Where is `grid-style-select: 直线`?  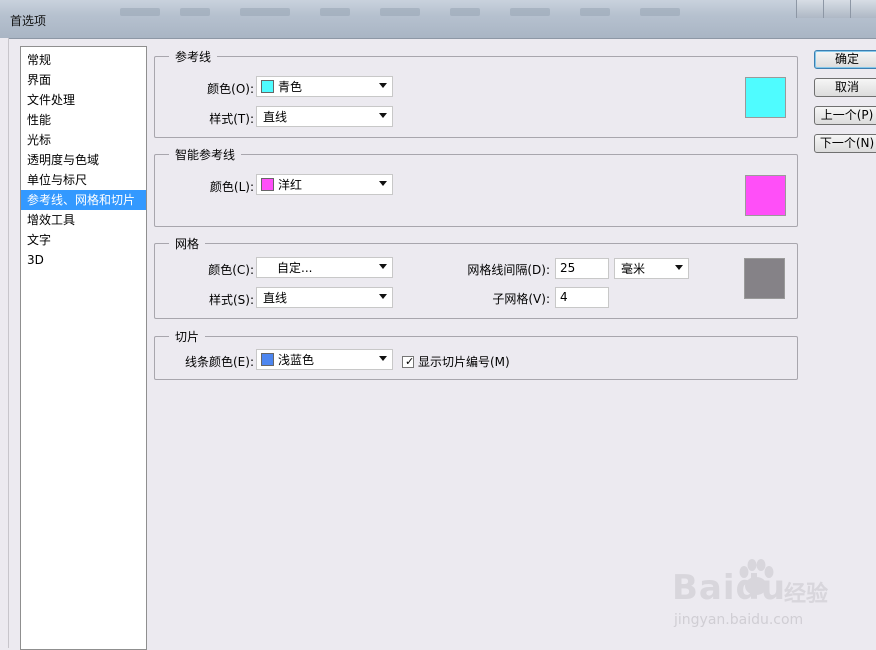
grid-style-select: 直线 is located at coordinates (324, 297).